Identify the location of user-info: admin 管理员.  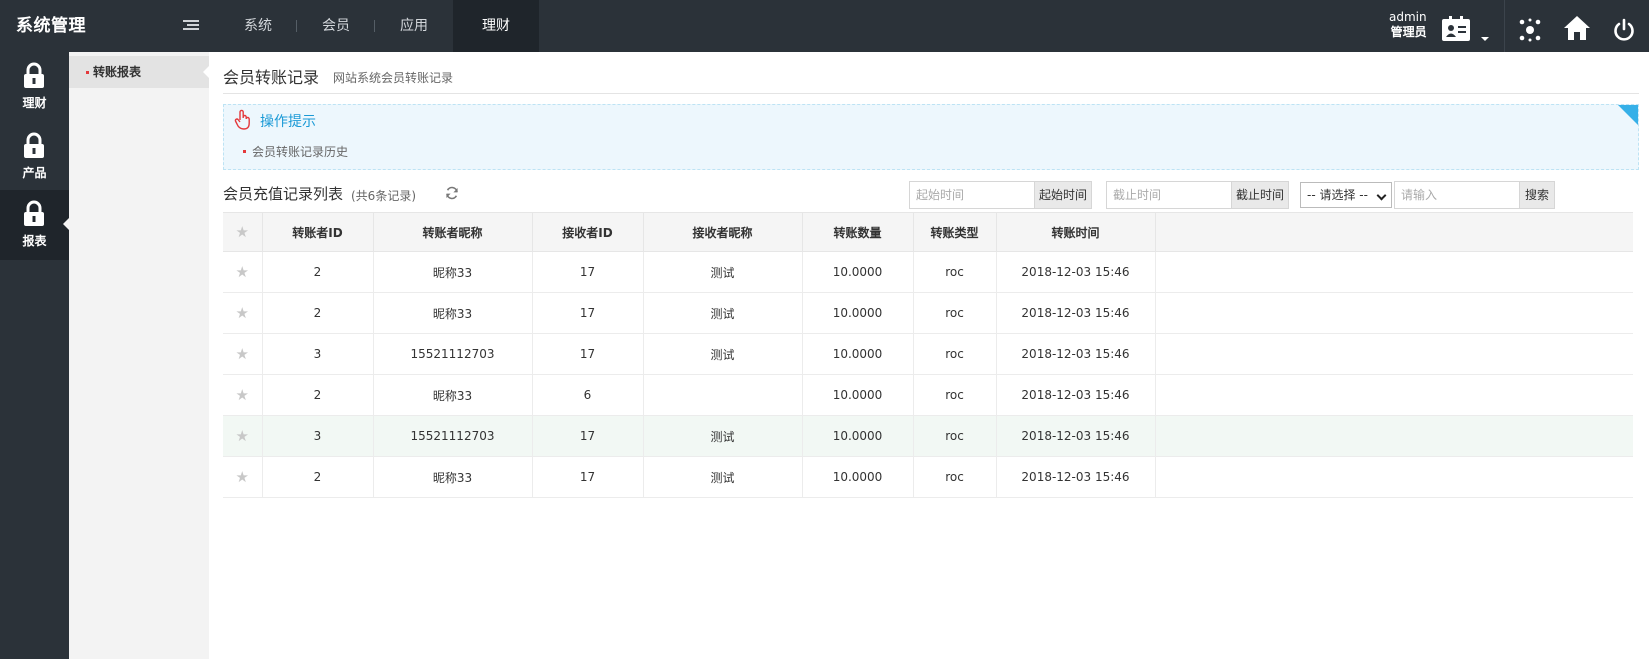
(1408, 25).